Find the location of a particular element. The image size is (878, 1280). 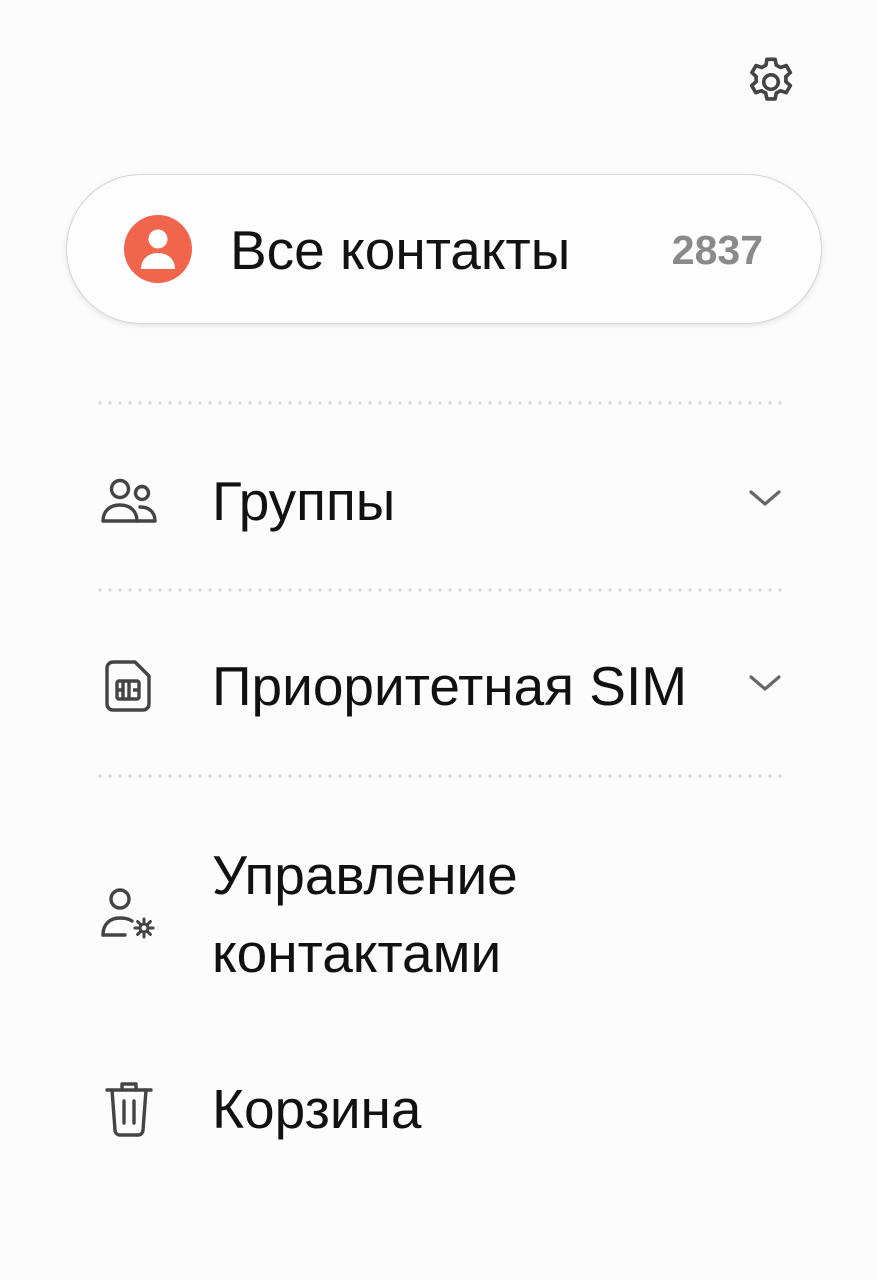

trash-icon is located at coordinates (129, 1109).